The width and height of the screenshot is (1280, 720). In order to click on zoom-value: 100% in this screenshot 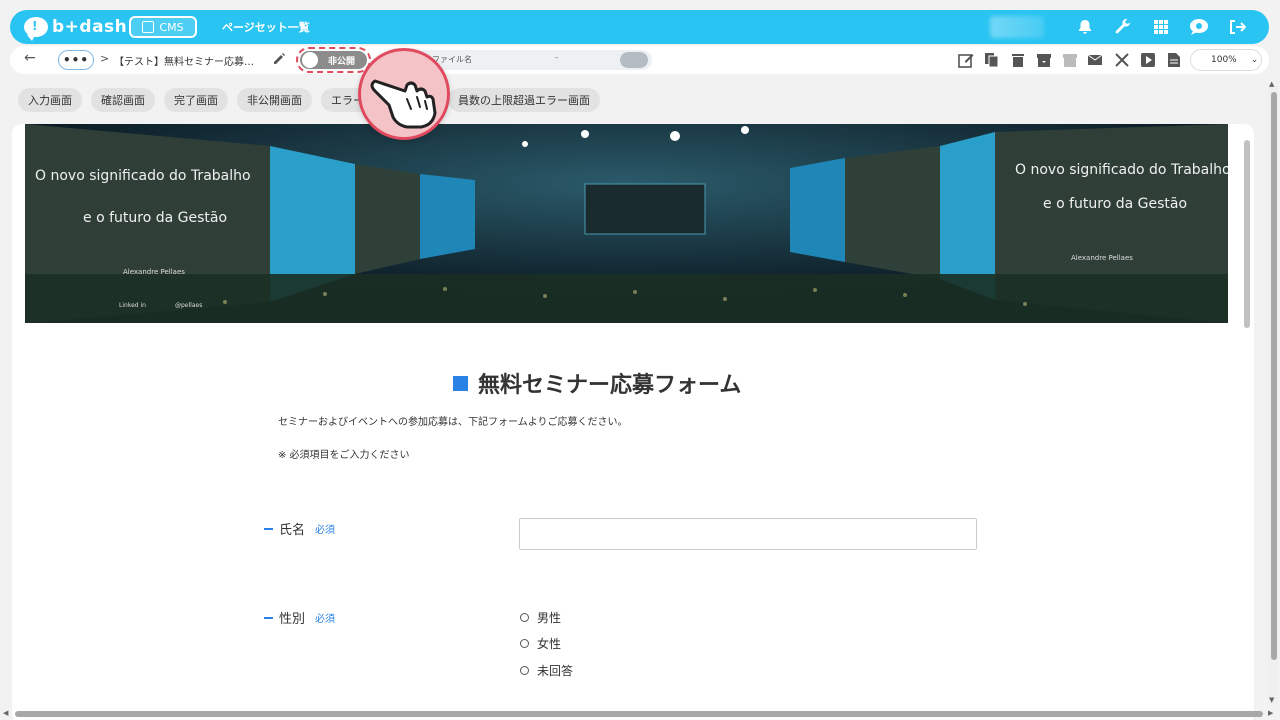, I will do `click(1224, 60)`.